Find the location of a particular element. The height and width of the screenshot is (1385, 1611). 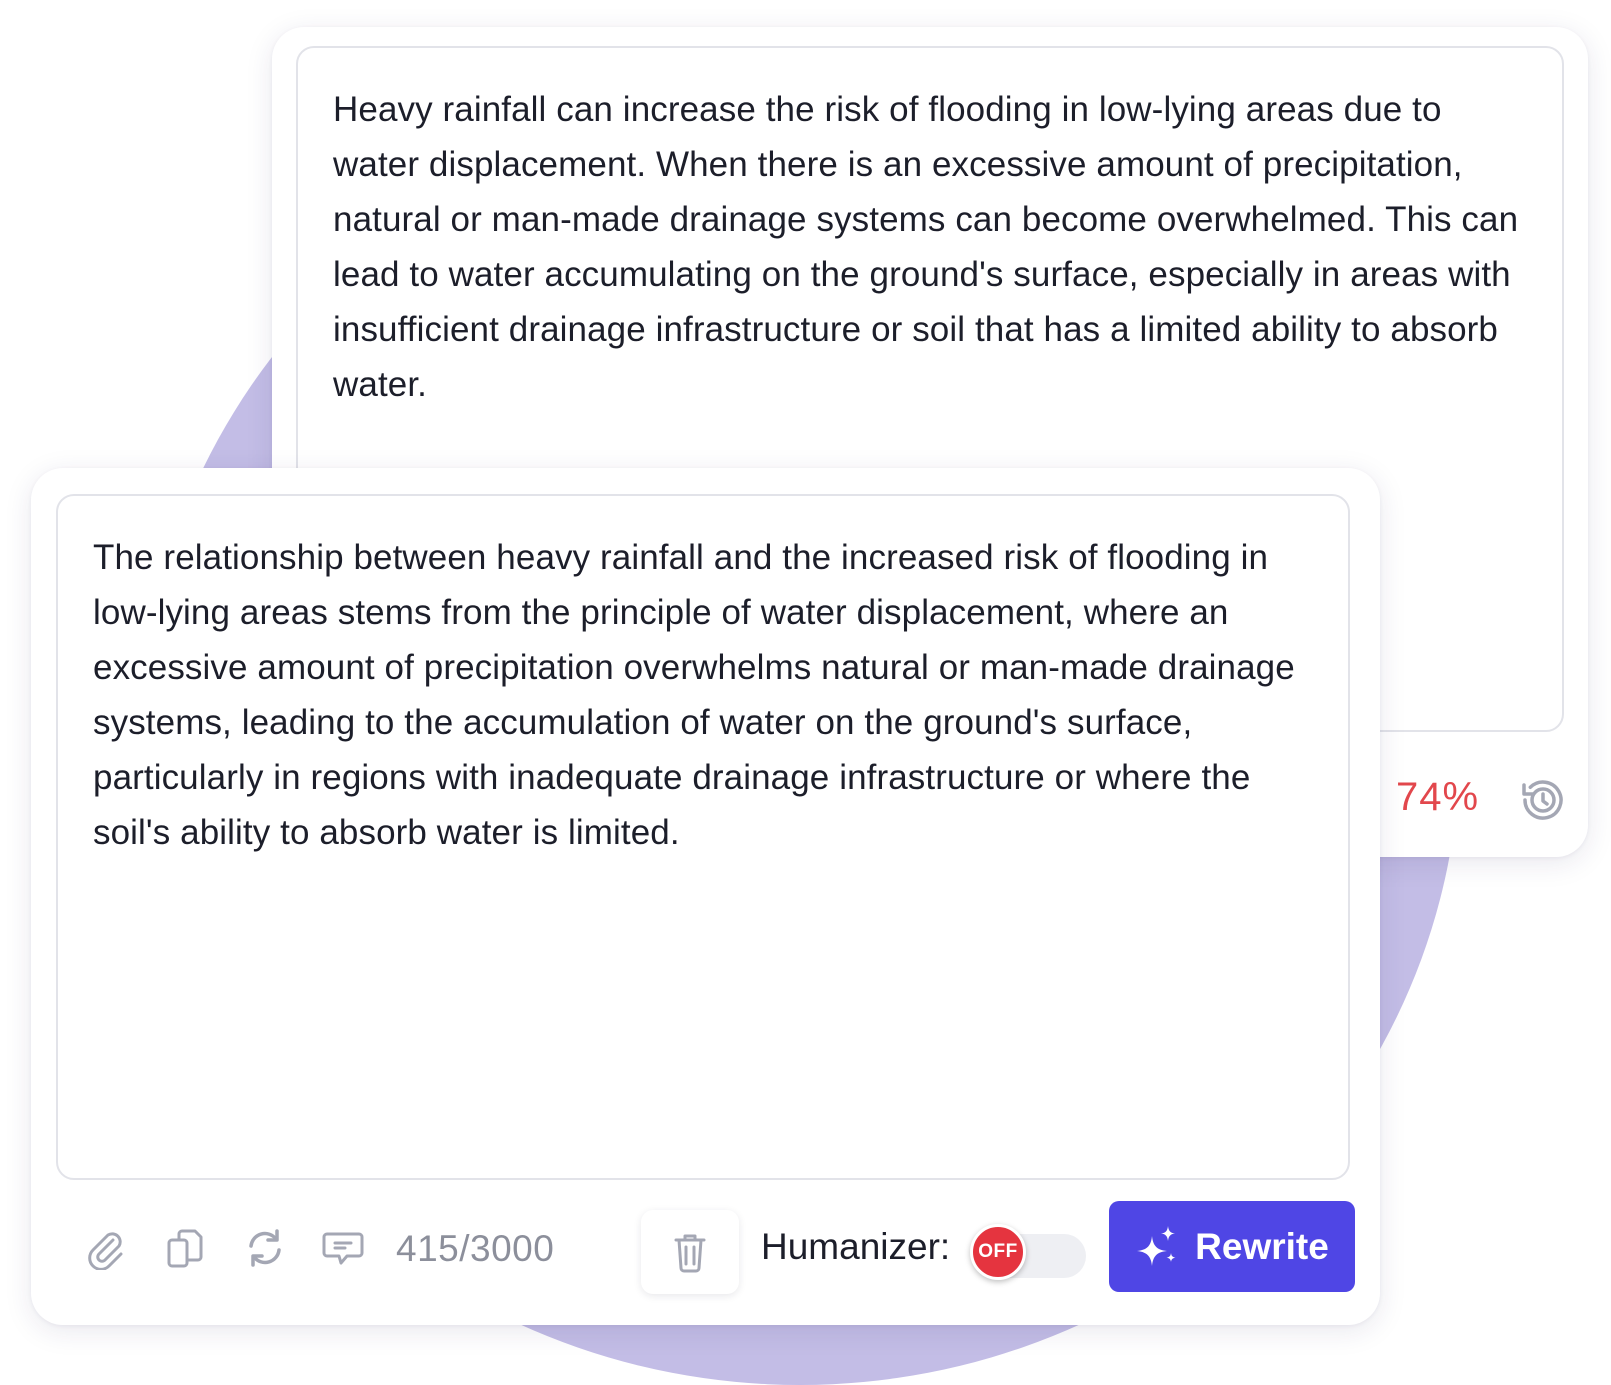

character-counter: 415/3000 is located at coordinates (475, 1248).